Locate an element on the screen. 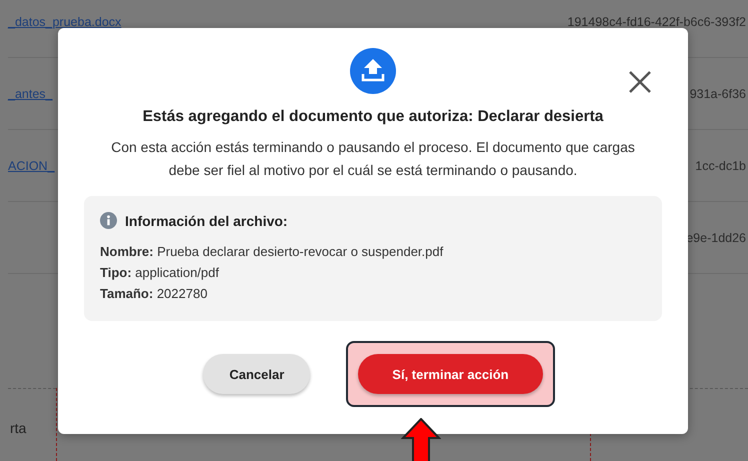  dialog-message: Con esta acción estás terminando o pausando el proceso. El documento que cargas debe ser fiel al motivo por el cuál se está terminando o pausando. is located at coordinates (373, 159).